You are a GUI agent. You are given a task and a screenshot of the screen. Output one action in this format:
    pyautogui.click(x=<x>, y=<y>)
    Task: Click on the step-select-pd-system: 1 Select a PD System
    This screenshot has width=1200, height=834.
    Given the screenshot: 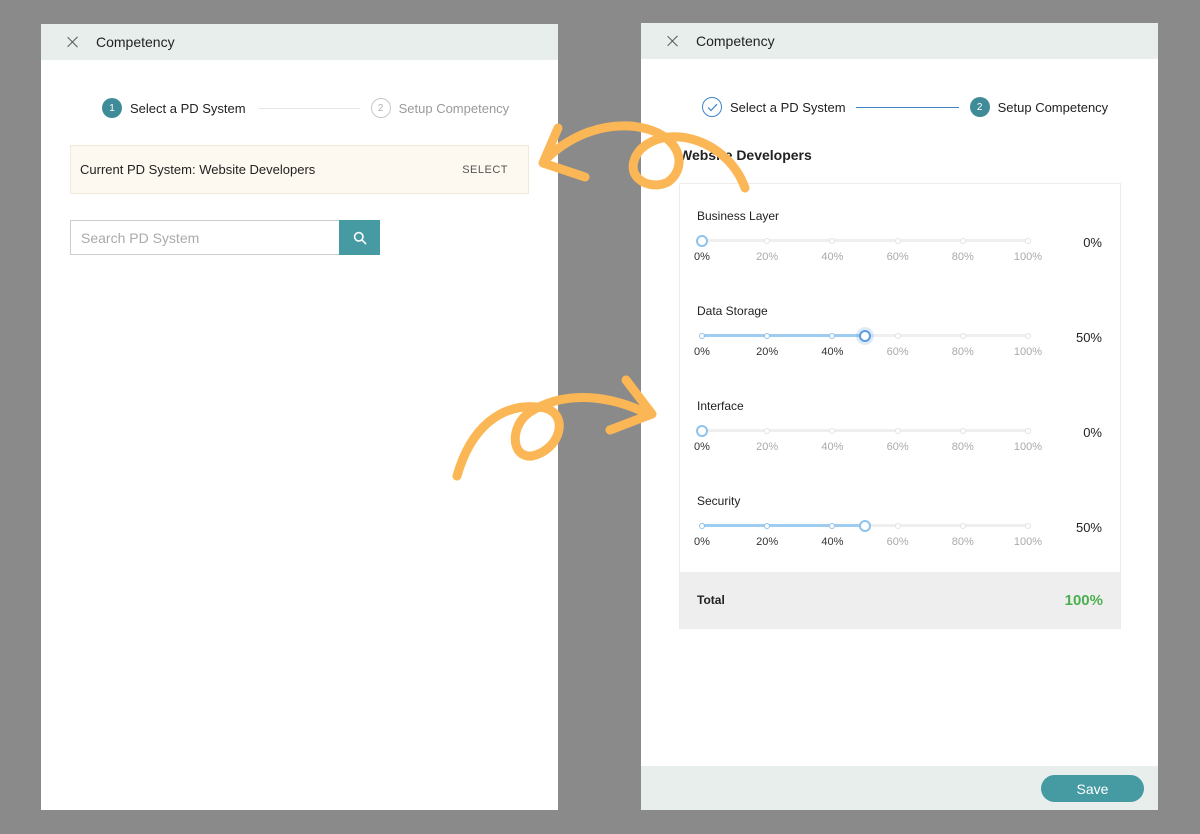 What is the action you would take?
    pyautogui.click(x=174, y=108)
    